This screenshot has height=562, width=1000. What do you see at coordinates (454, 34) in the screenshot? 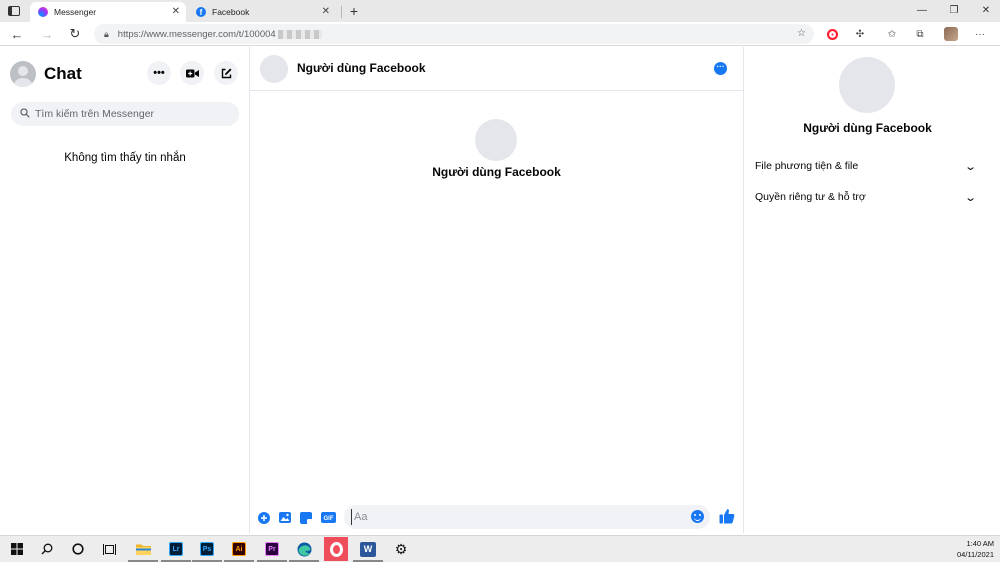
I see `url-field: 🔒︎ https://www.messenger.com/t/100004 ☆` at bounding box center [454, 34].